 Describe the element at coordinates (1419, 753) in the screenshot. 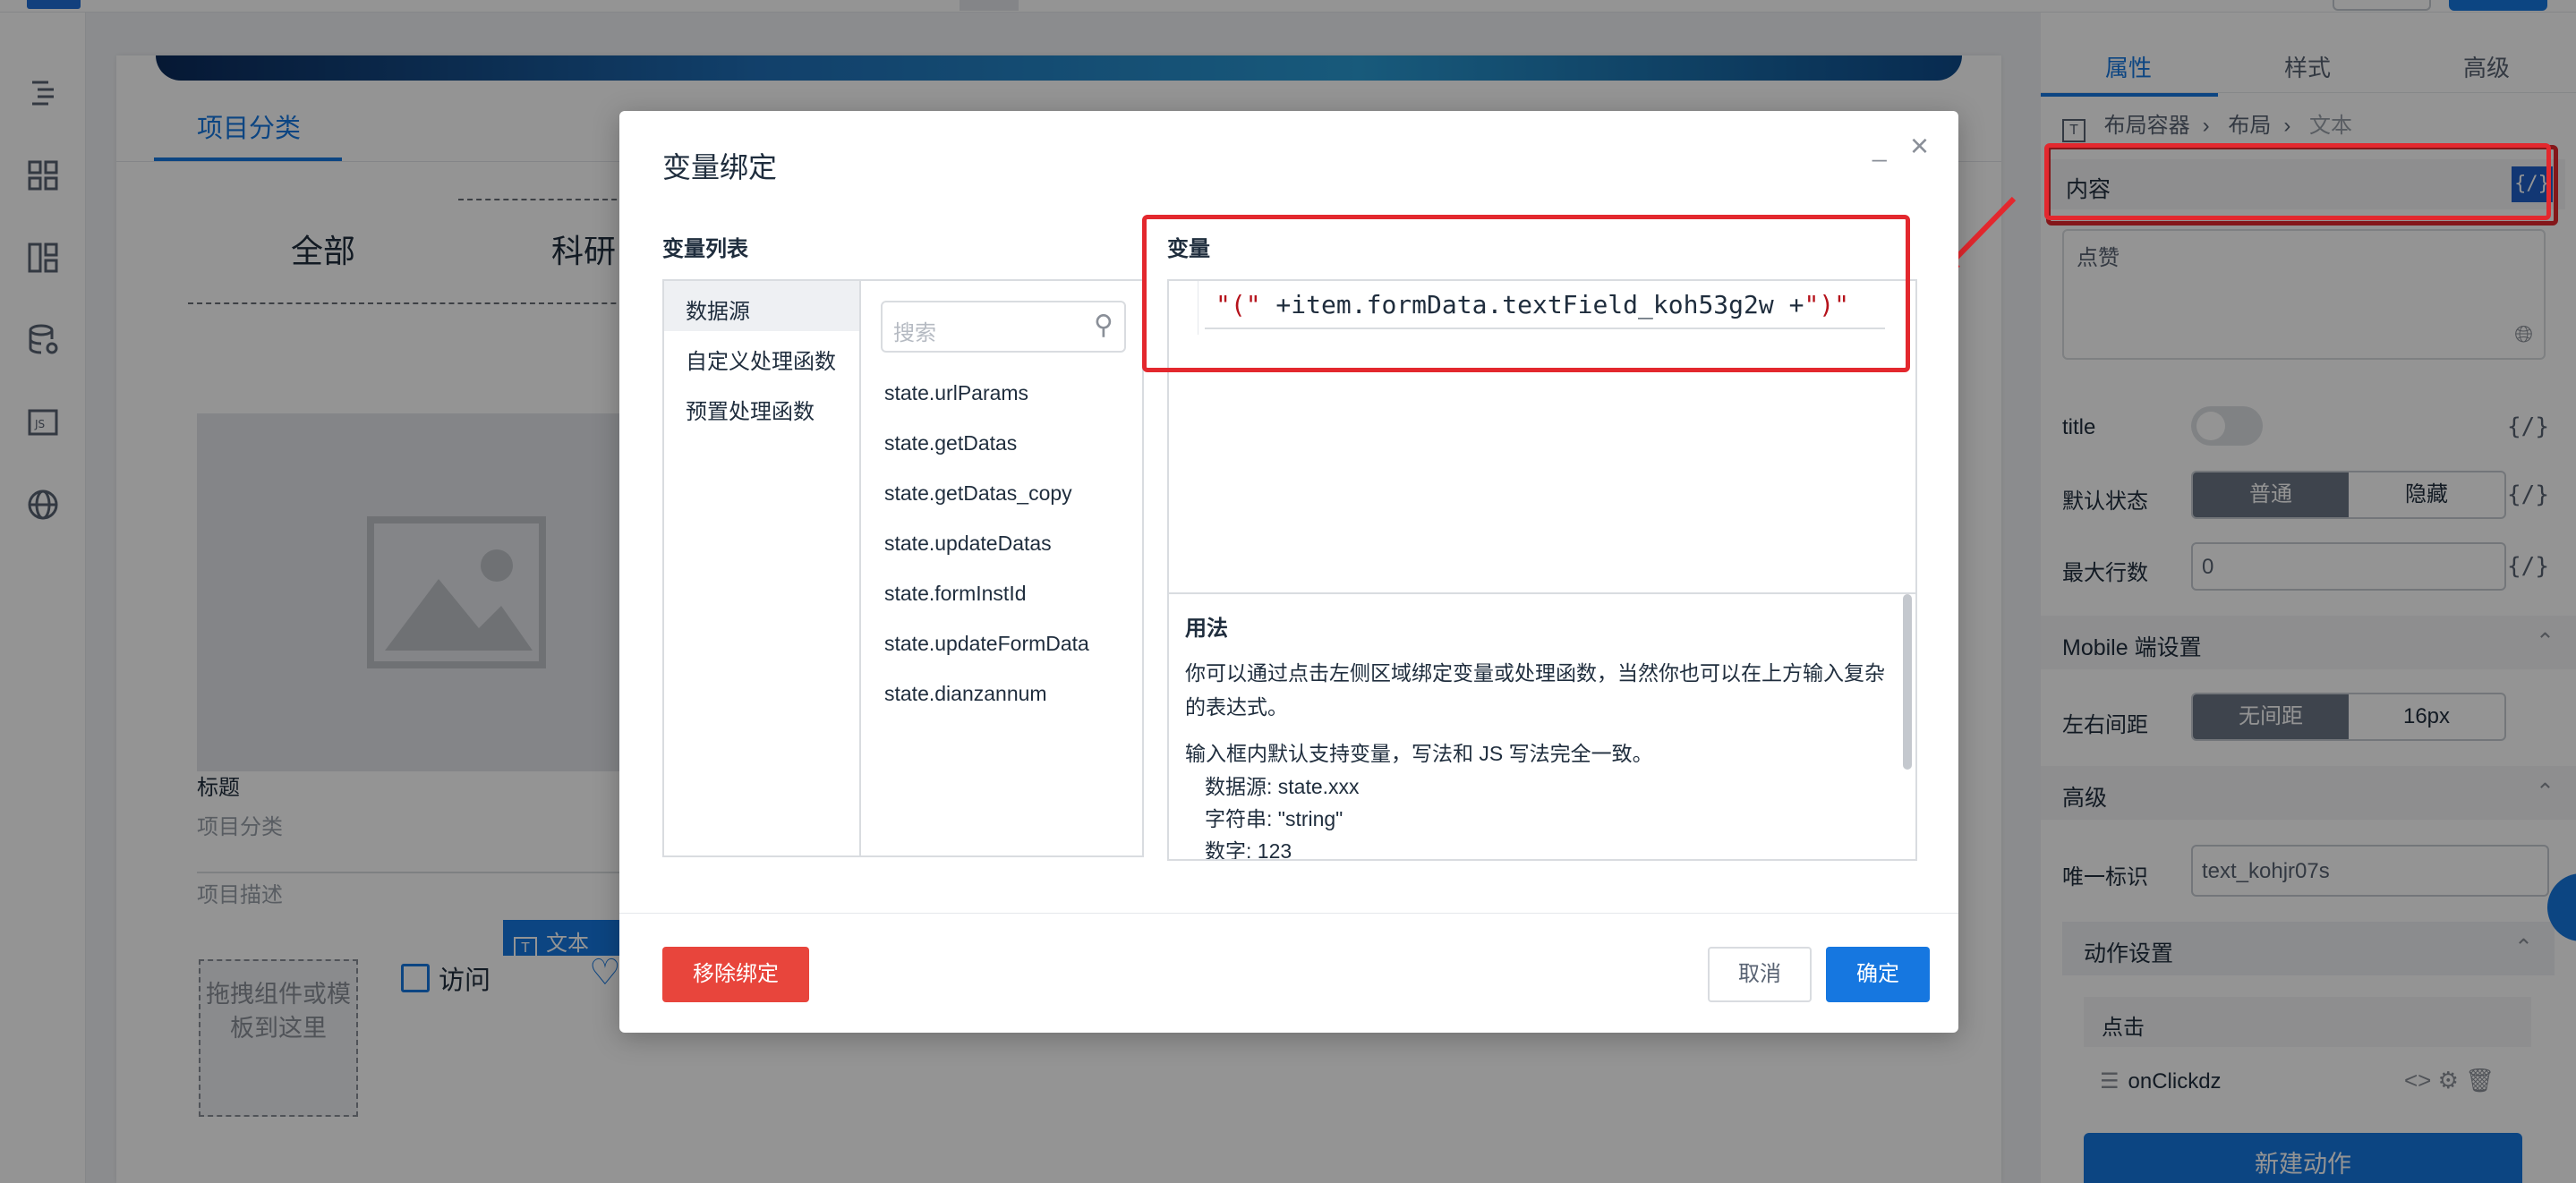

I see `usage-text: 输入框内默认支持变量，写法和 JS 写法完全一致。` at that location.